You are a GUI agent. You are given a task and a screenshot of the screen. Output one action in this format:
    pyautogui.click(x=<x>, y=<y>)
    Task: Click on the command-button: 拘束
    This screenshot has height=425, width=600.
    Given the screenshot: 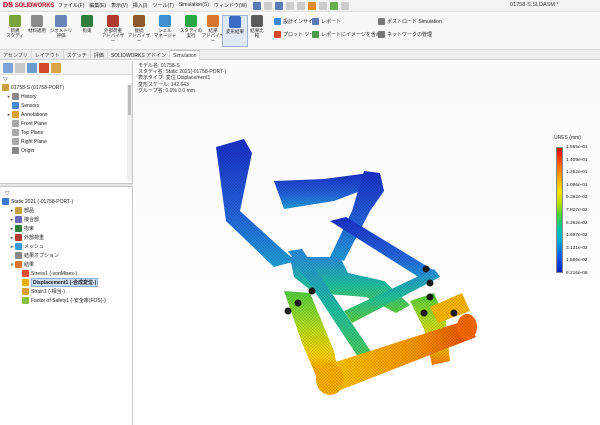 What is the action you would take?
    pyautogui.click(x=87, y=24)
    